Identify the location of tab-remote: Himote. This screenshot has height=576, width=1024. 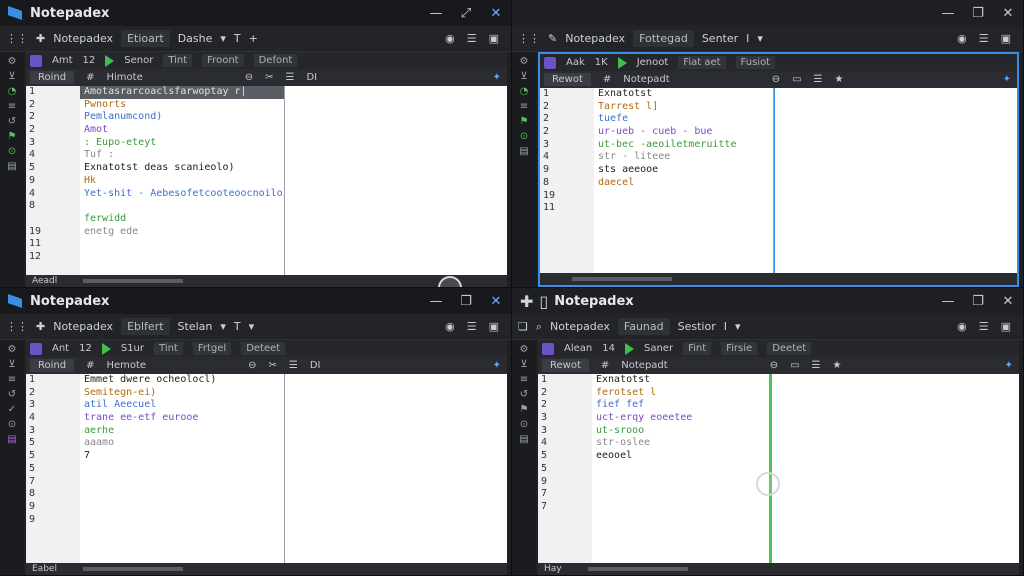
(124, 77).